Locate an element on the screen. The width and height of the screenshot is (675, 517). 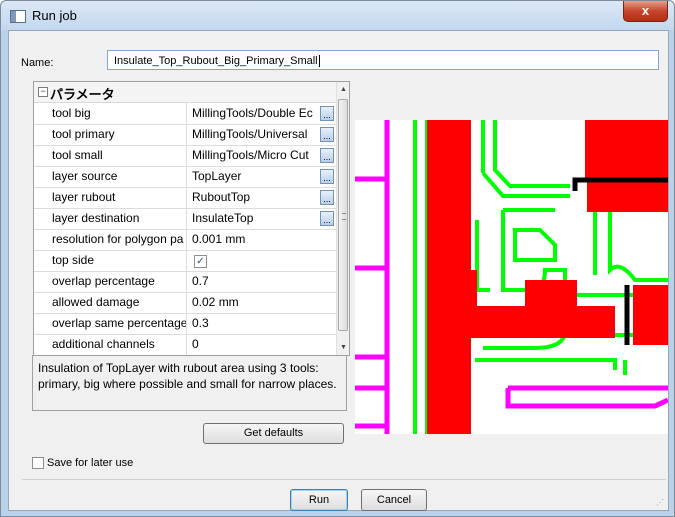
resize-grip-icon: ⋰ is located at coordinates (661, 503).